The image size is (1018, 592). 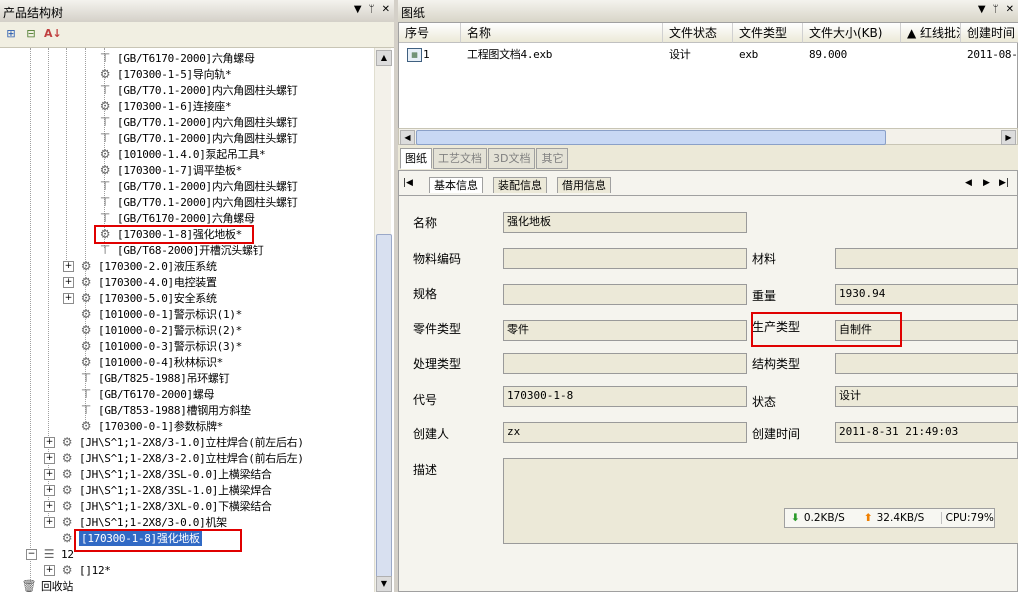 I want to click on tree-node: ☰ 12, so click(x=57, y=554).